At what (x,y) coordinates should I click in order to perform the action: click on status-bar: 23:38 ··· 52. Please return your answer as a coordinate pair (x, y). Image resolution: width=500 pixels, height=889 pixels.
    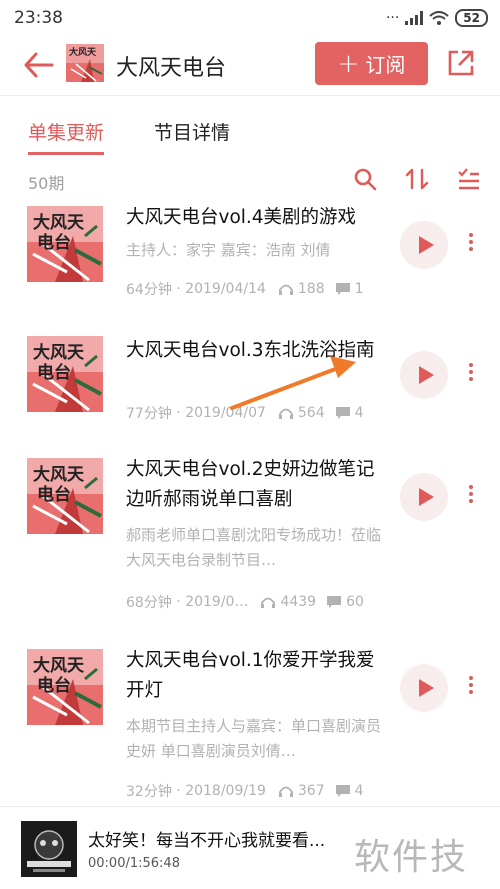
    Looking at the image, I should click on (250, 18).